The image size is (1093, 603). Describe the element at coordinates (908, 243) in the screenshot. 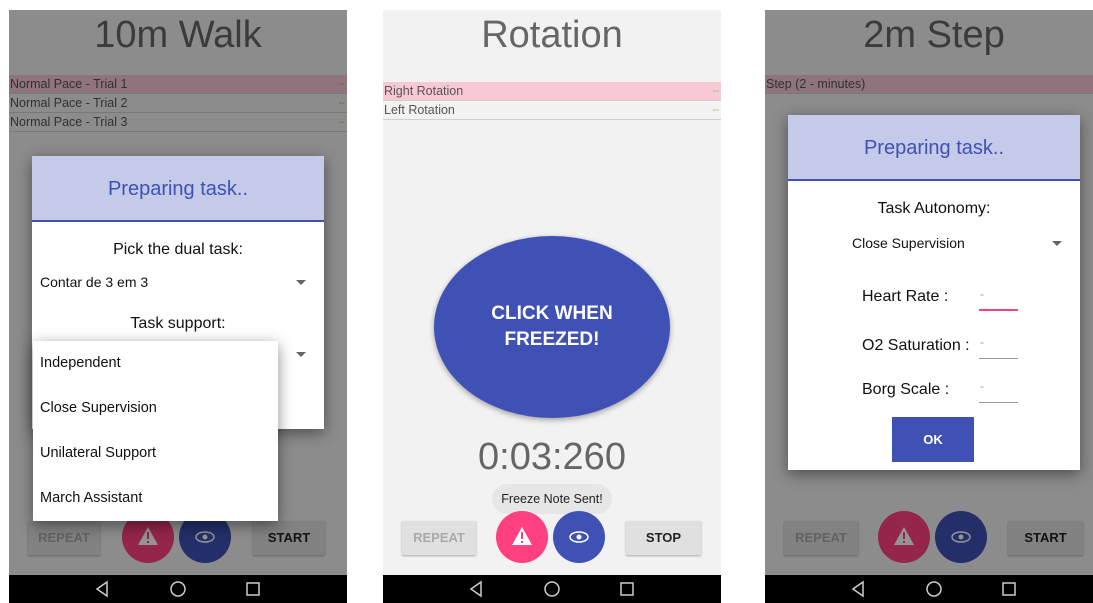

I see `task-autonomy-value: Close Supervision` at that location.